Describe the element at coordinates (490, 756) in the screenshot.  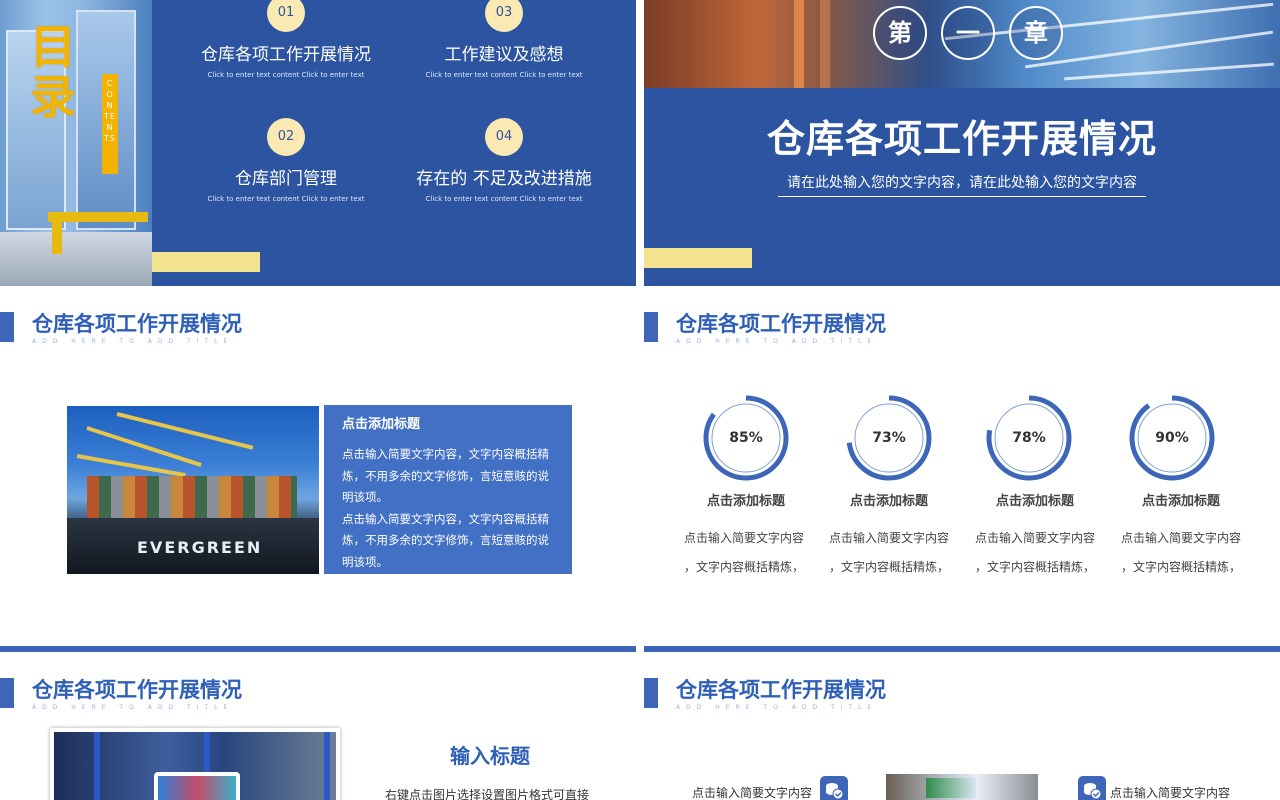
I see `input-title: 输入标题` at that location.